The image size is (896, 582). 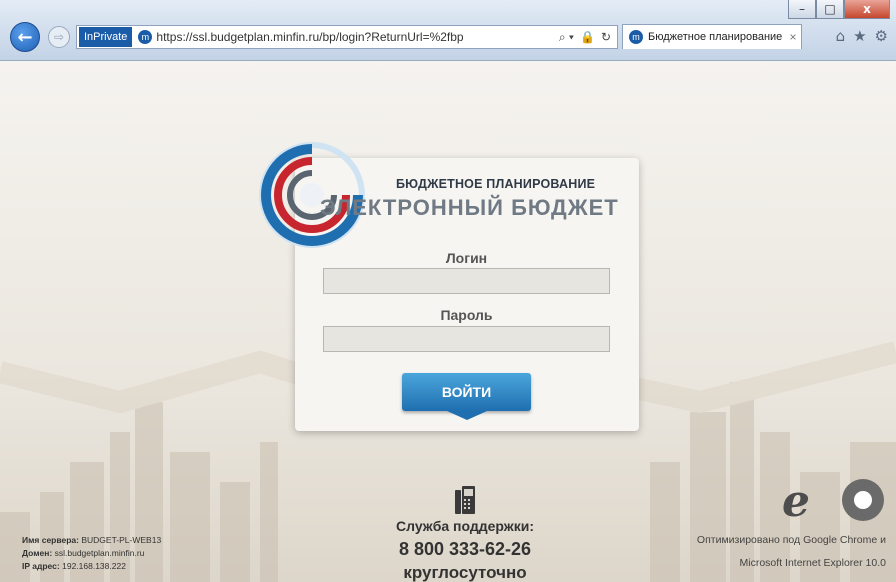 What do you see at coordinates (50, 540) in the screenshot?
I see `server-name-label: Имя сервера:` at bounding box center [50, 540].